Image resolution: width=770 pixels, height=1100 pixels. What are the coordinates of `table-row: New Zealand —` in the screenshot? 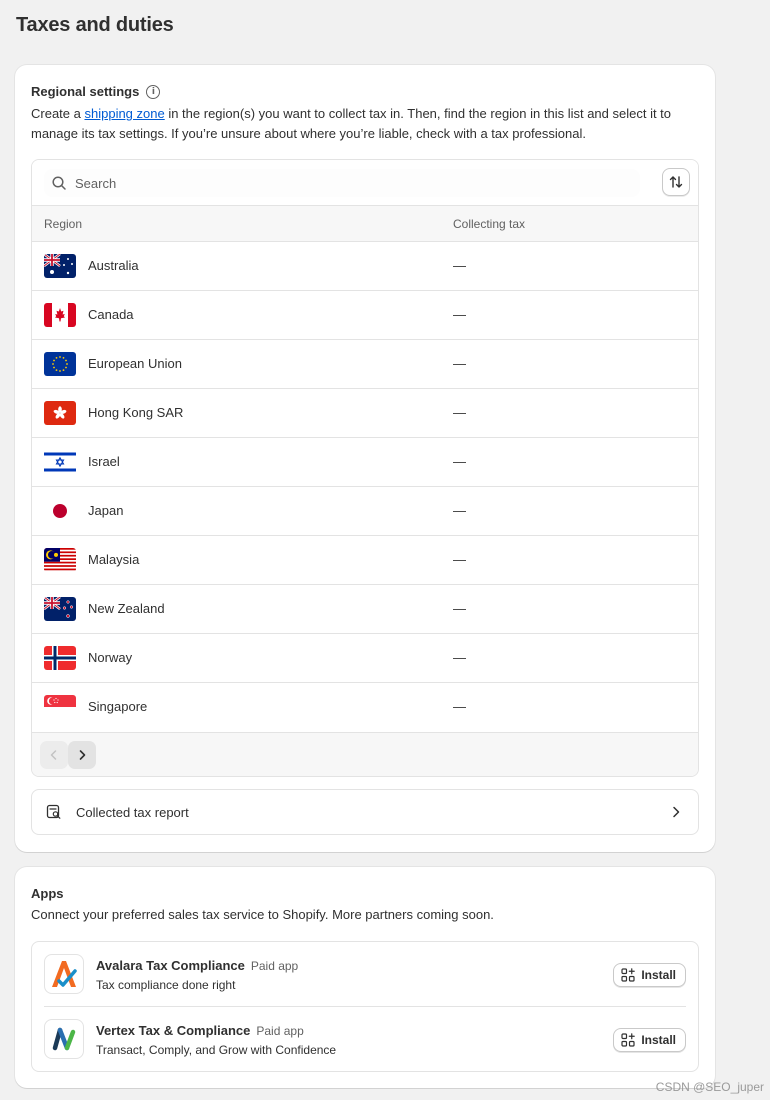 It's located at (365, 609).